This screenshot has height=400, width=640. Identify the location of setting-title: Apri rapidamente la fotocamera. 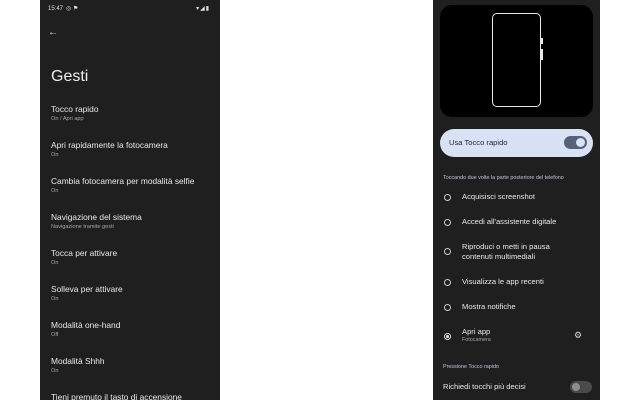
(109, 145).